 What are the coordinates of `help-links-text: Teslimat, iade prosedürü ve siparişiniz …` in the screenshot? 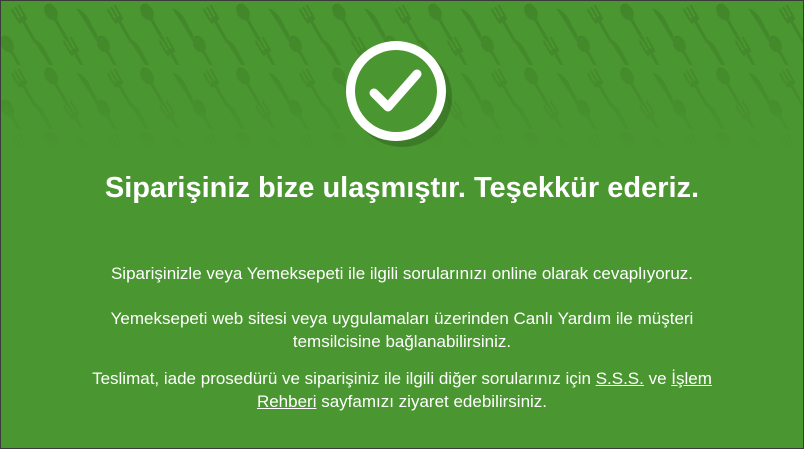 It's located at (402, 390).